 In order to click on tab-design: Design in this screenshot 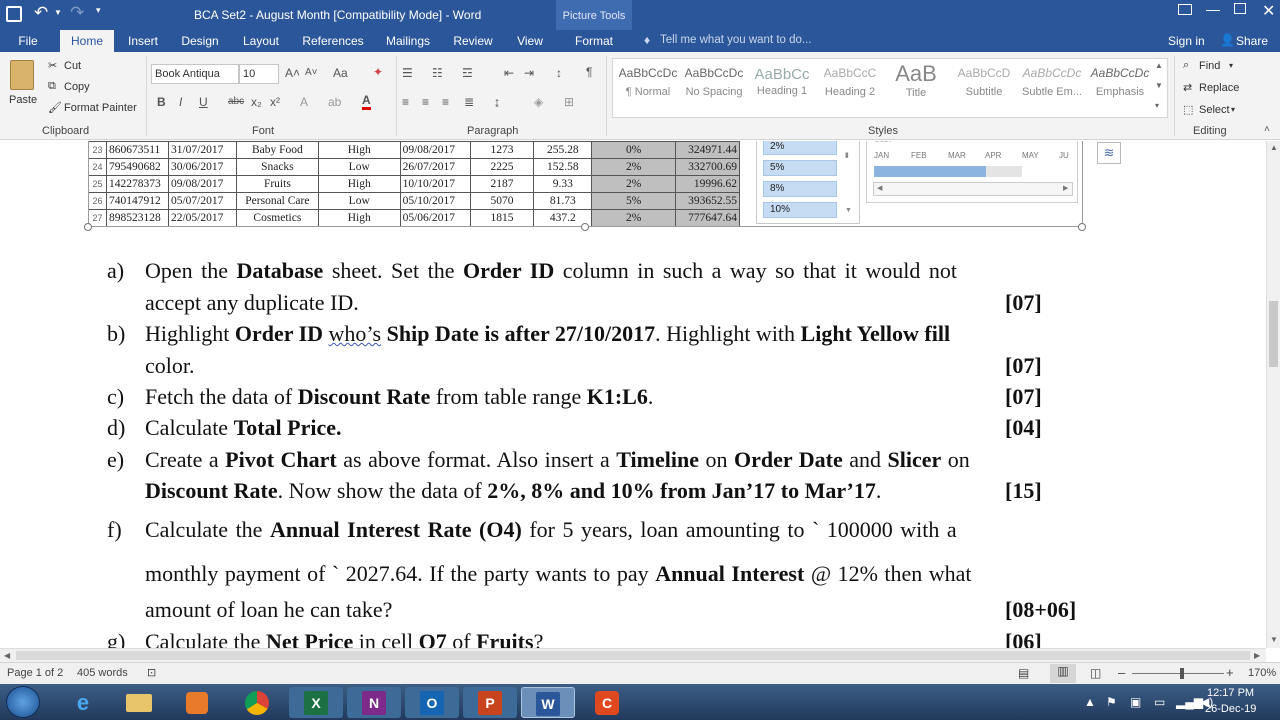, I will do `click(200, 41)`.